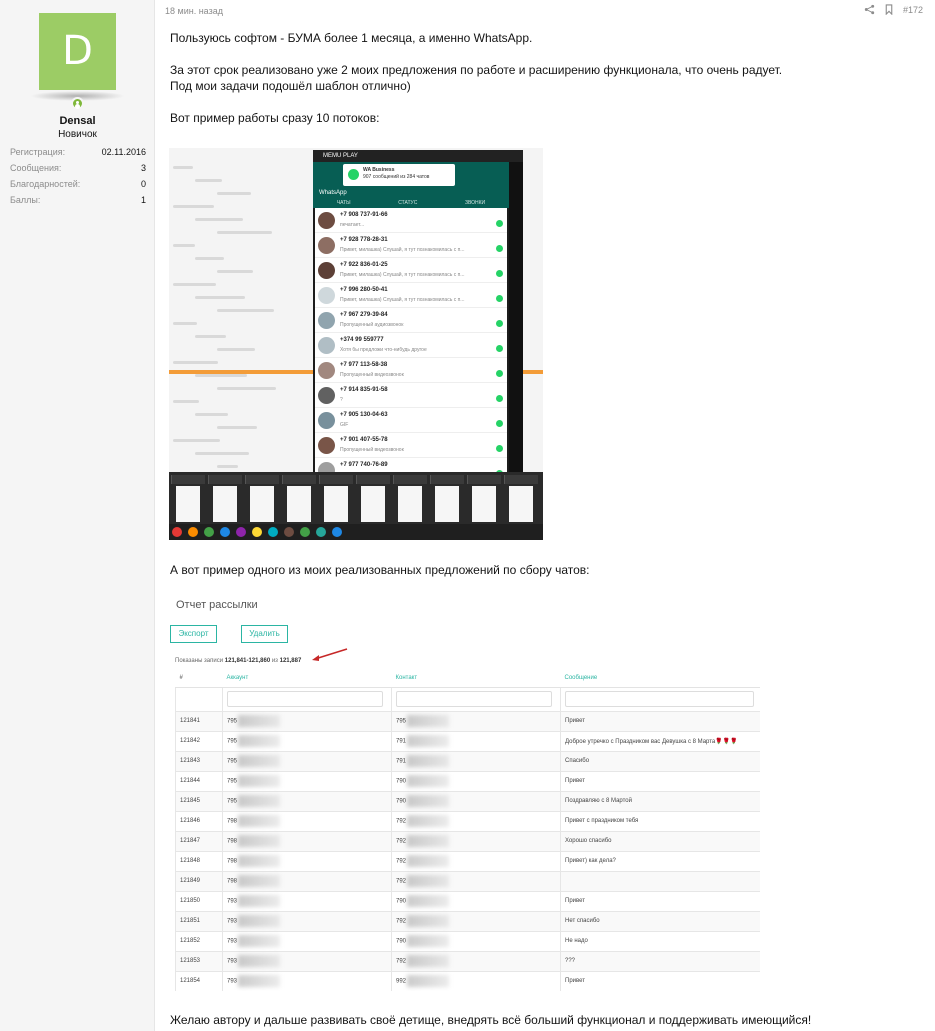 The image size is (935, 1031). I want to click on tab-chats: ЧАТЫ, so click(344, 203).